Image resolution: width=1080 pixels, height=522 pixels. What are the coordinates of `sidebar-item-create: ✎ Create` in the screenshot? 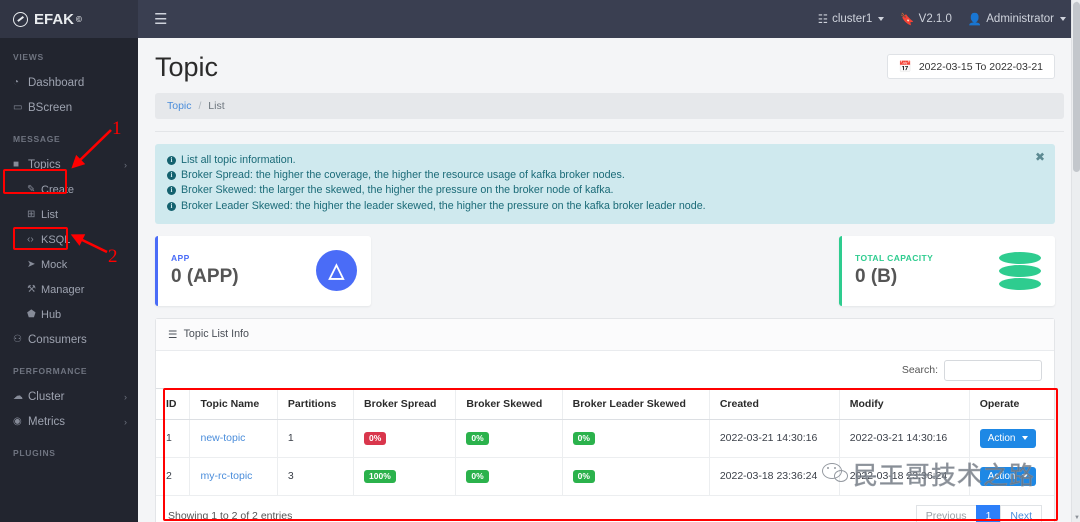 It's located at (69, 189).